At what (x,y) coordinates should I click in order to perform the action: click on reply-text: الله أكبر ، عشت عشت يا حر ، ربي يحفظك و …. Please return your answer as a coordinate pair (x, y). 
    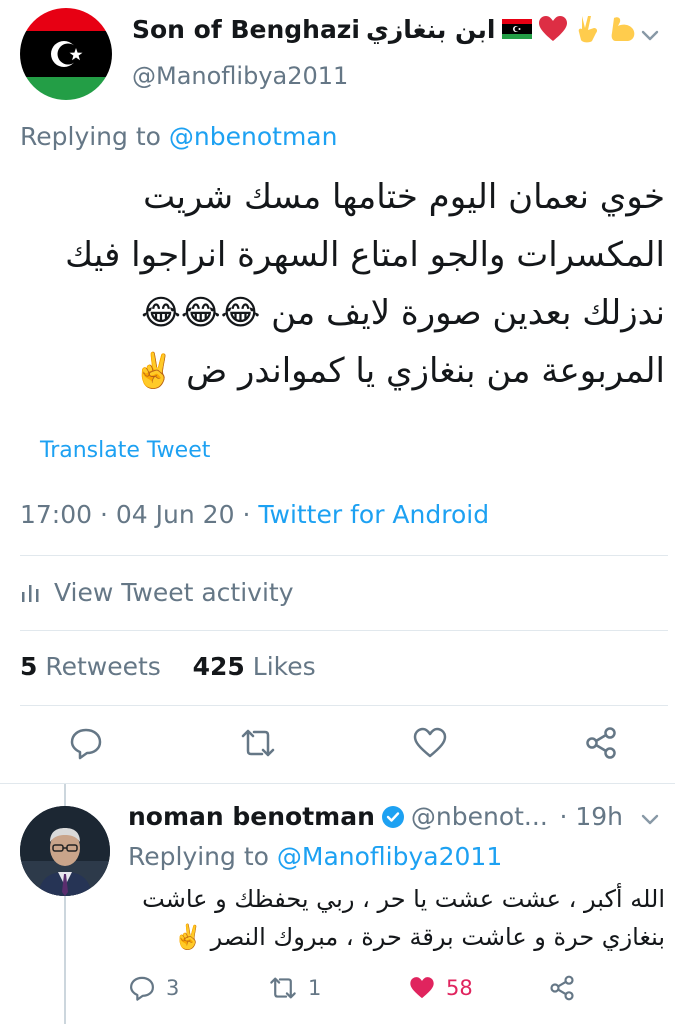
    Looking at the image, I should click on (396, 918).